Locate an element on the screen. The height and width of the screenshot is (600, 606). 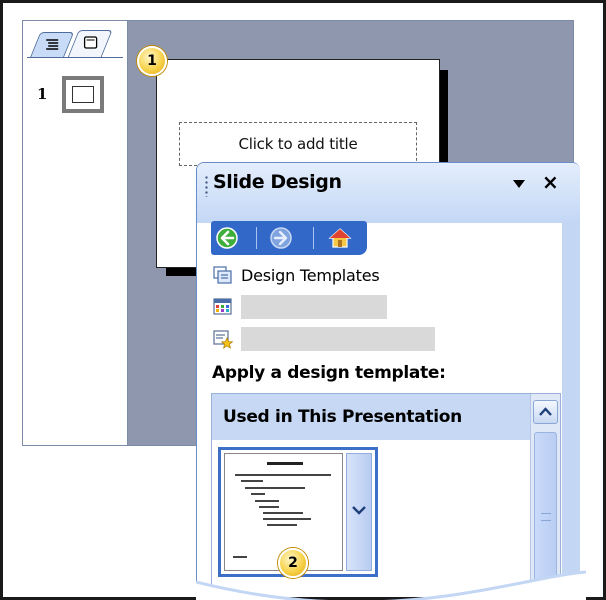
scroll-up-button is located at coordinates (545, 412).